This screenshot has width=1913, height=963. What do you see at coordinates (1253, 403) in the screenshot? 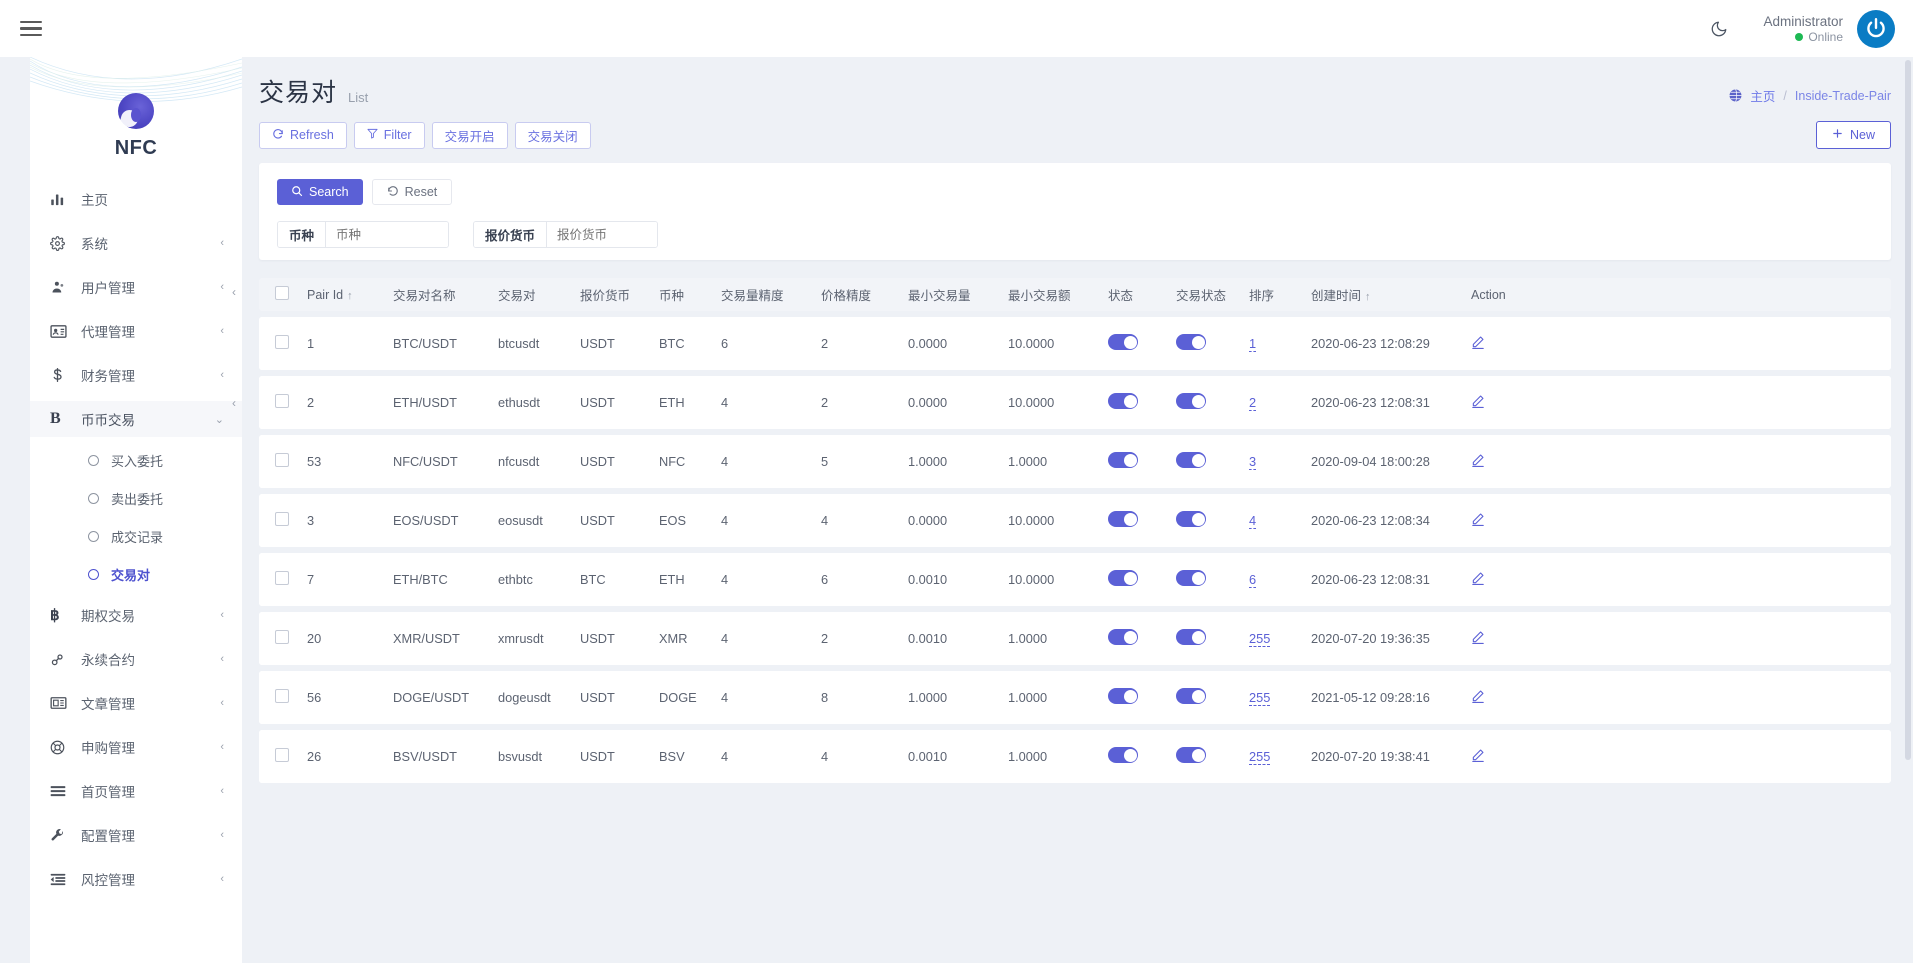
I see `order-value: 2` at bounding box center [1253, 403].